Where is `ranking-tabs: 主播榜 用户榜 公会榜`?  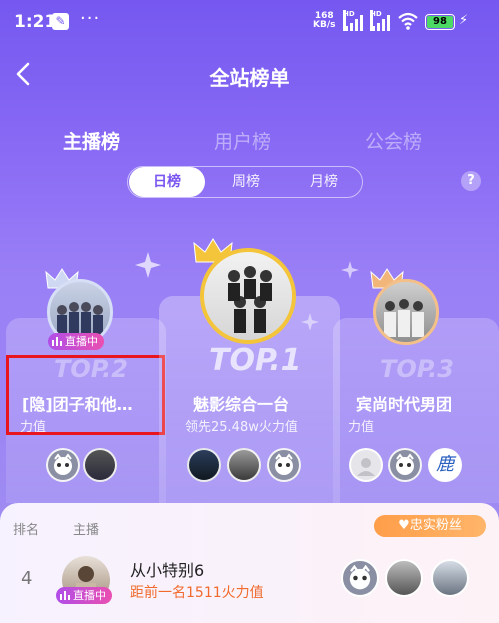 ranking-tabs: 主播榜 用户榜 公会榜 is located at coordinates (249, 142).